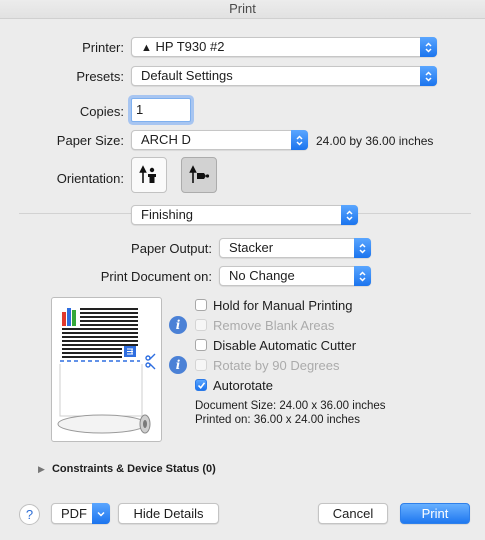 The image size is (485, 540). Describe the element at coordinates (275, 345) in the screenshot. I see `disable-automatic-cutter-checkbox: Disable Automatic Cutter` at that location.